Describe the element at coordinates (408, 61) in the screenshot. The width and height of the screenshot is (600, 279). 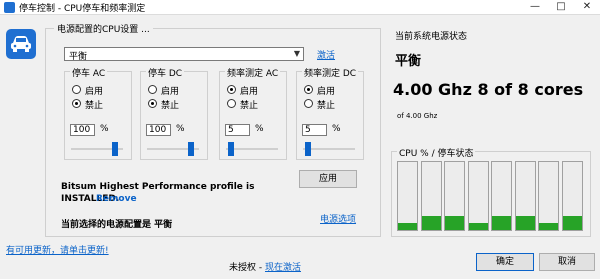
I see `current-plan-label: 平衡` at that location.